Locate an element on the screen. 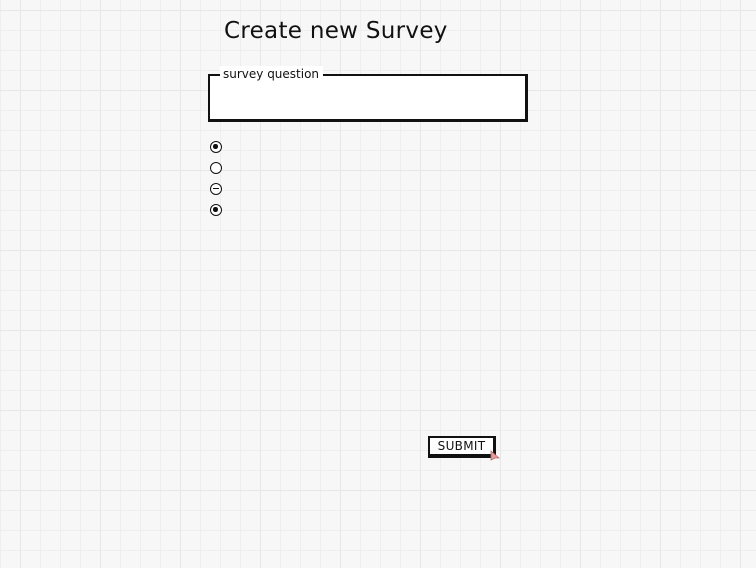  submit-button: SUBMIT is located at coordinates (462, 447).